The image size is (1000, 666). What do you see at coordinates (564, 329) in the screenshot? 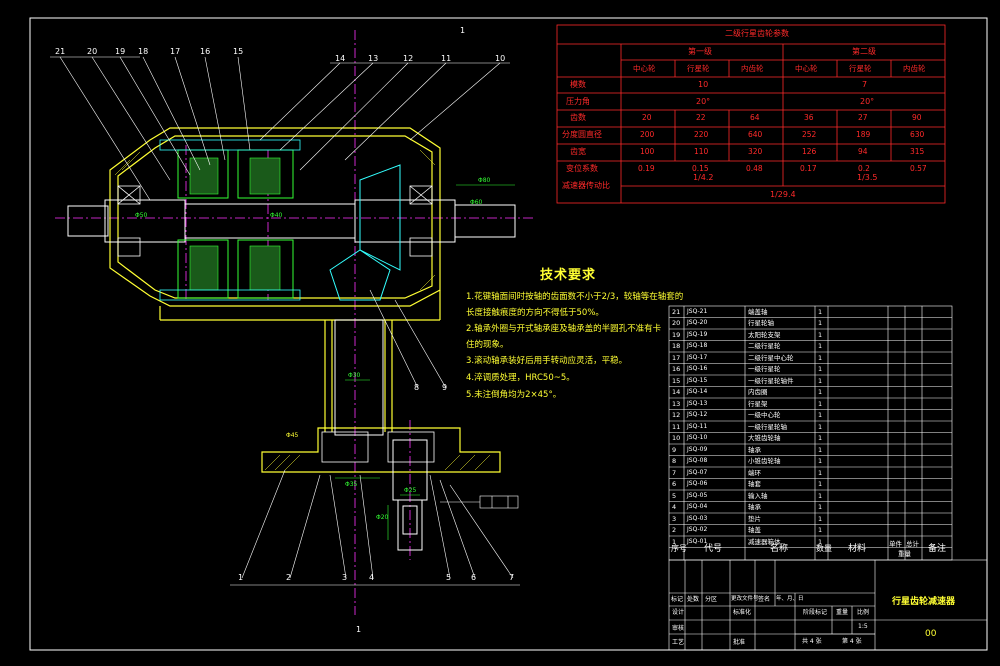
I see `tech-line: 2.轴承外圈与开式轴承座及轴承盖的半圆孔不准有卡` at bounding box center [564, 329].